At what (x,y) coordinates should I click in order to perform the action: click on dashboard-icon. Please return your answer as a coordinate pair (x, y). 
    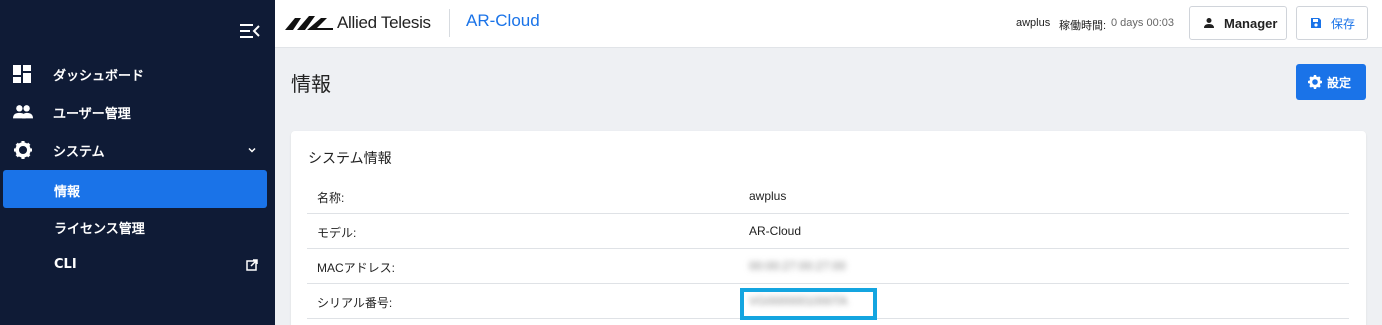
    Looking at the image, I should click on (22, 74).